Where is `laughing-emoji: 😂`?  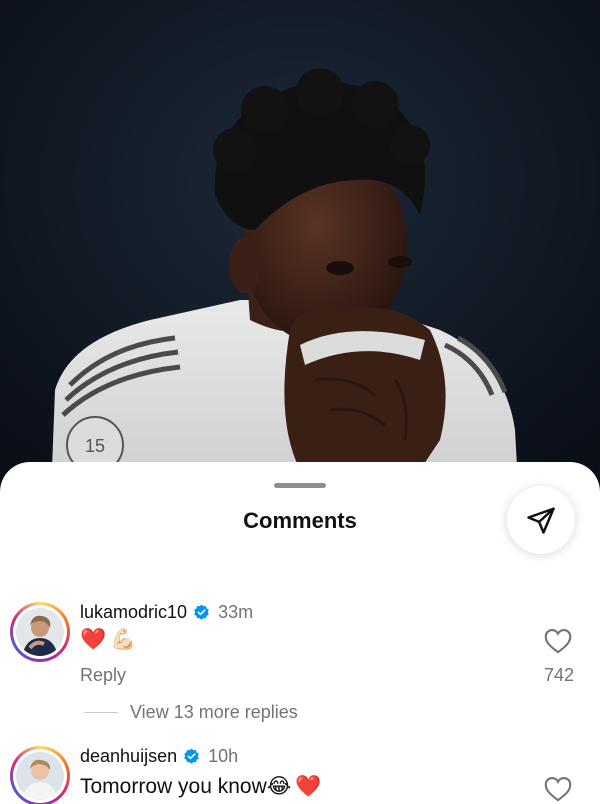
laughing-emoji: 😂 is located at coordinates (279, 786).